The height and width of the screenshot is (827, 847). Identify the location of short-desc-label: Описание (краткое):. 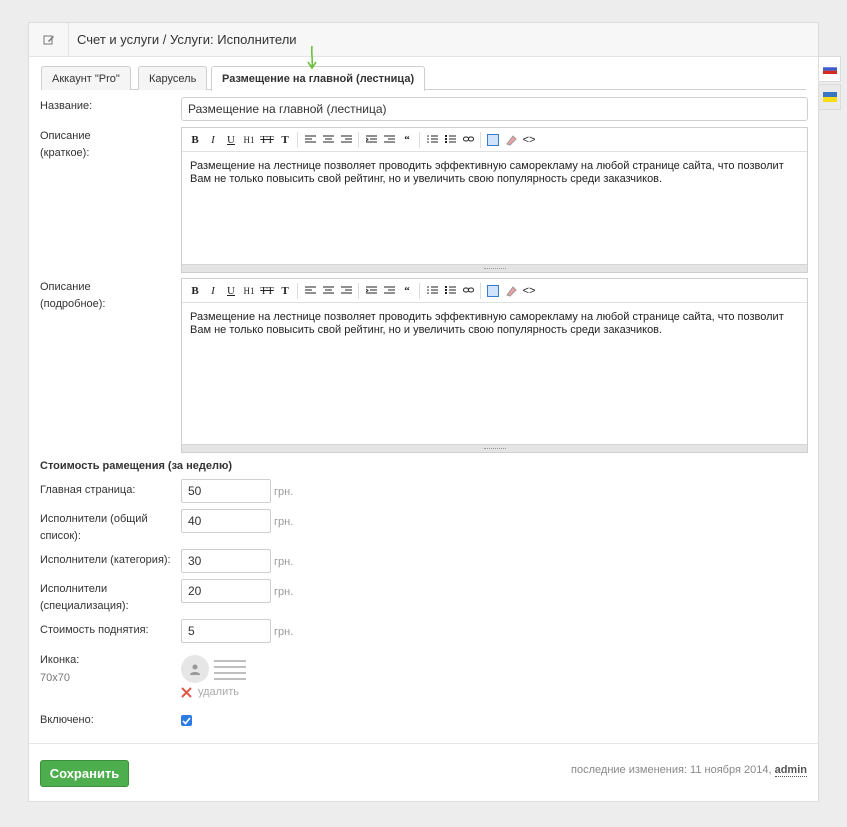
(65, 144).